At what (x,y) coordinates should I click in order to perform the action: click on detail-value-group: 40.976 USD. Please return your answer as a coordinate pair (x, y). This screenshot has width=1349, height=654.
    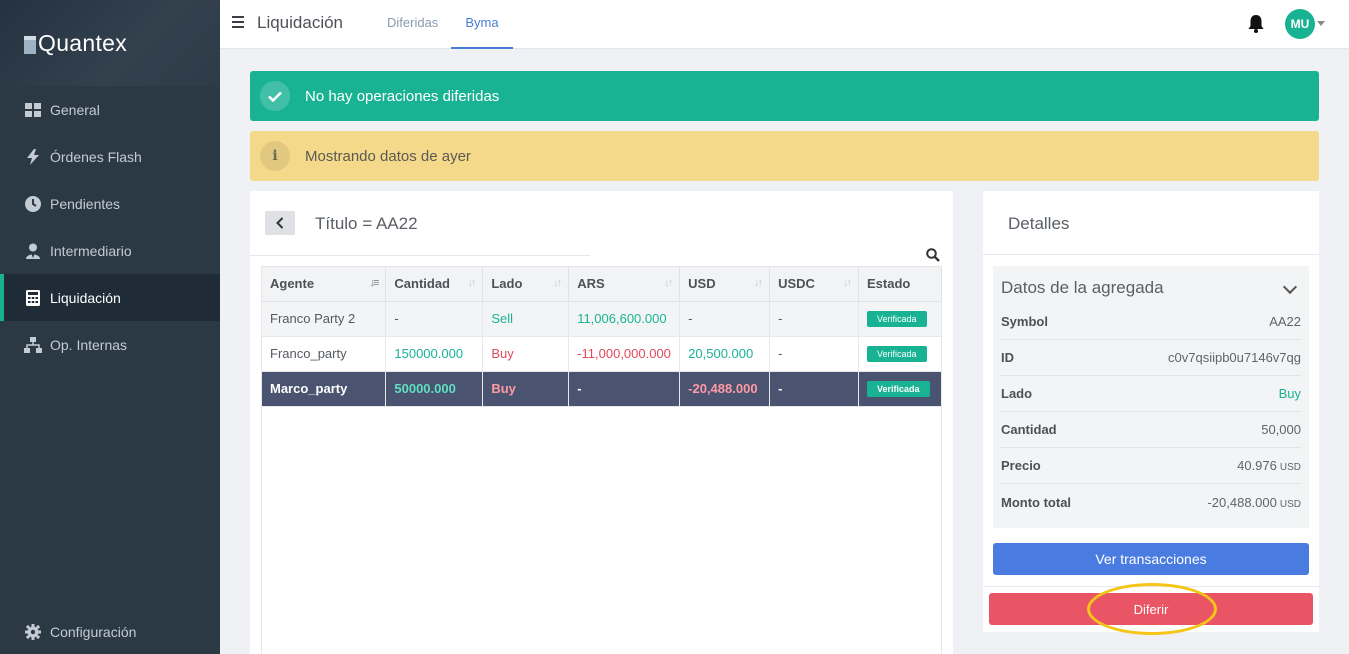
    Looking at the image, I should click on (1269, 465).